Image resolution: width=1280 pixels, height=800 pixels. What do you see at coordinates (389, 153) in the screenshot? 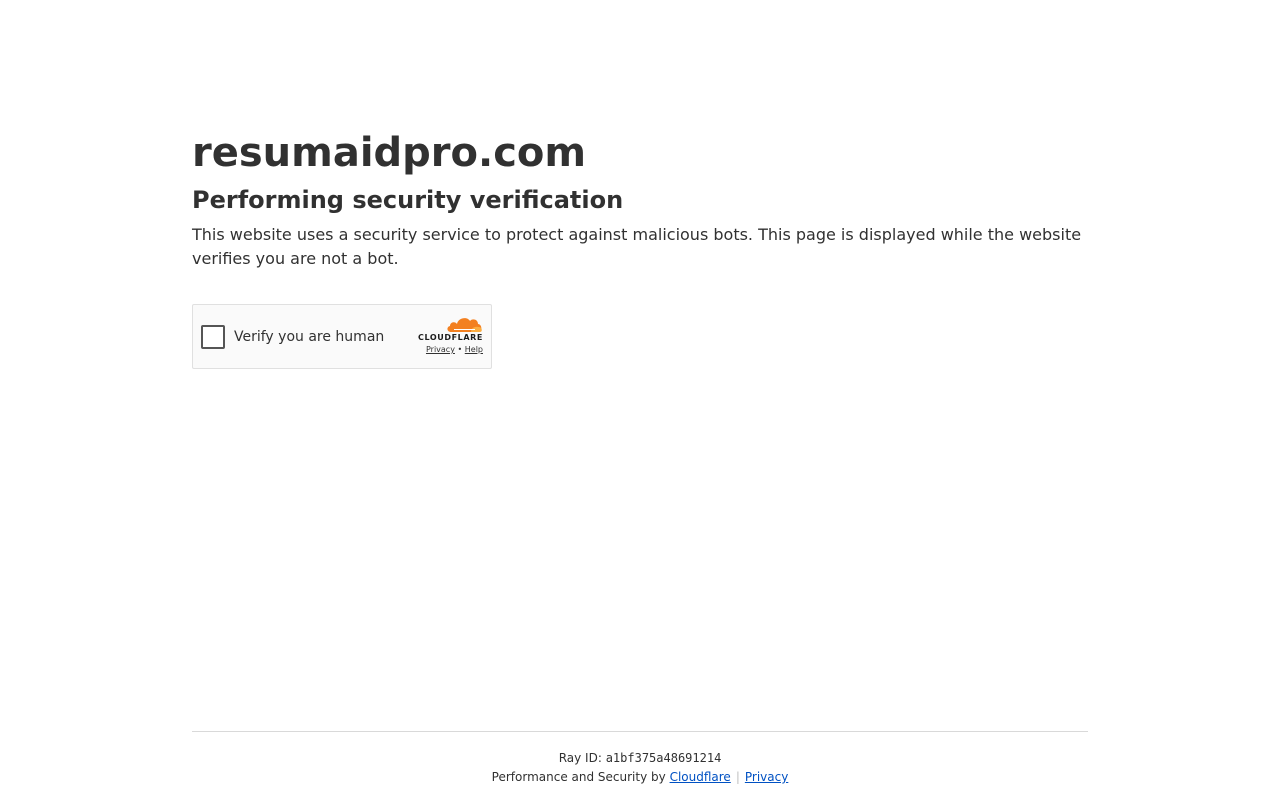
I see `site-title: resumaidpro.com` at bounding box center [389, 153].